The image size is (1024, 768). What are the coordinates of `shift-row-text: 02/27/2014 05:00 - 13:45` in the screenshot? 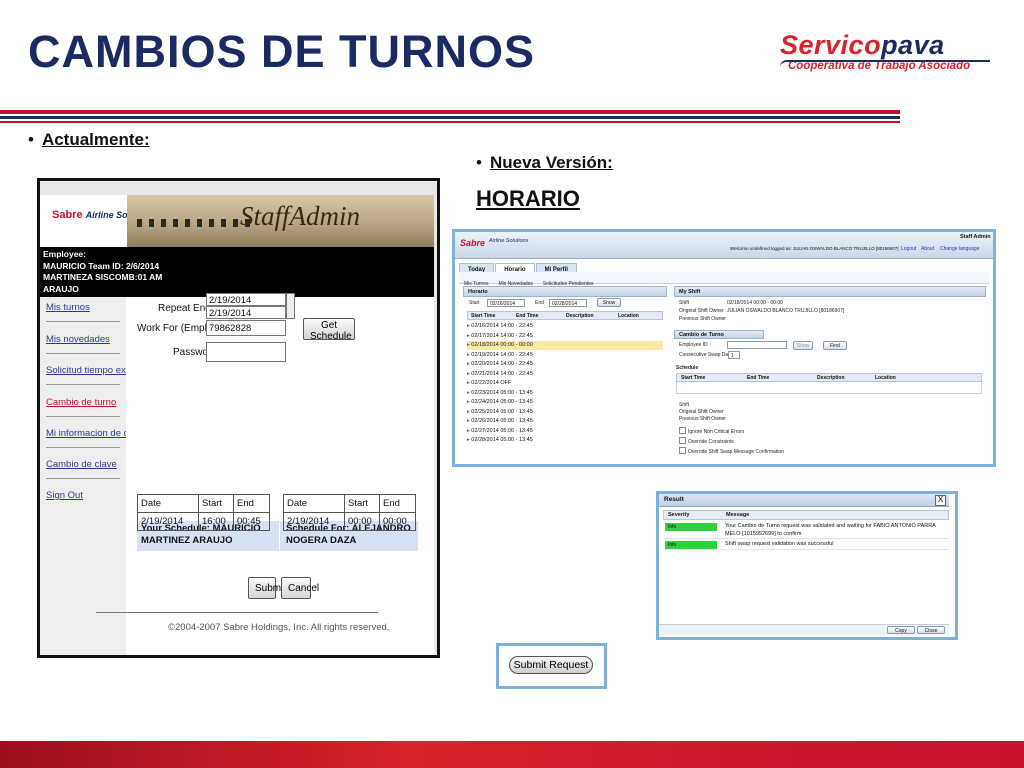 It's located at (502, 430).